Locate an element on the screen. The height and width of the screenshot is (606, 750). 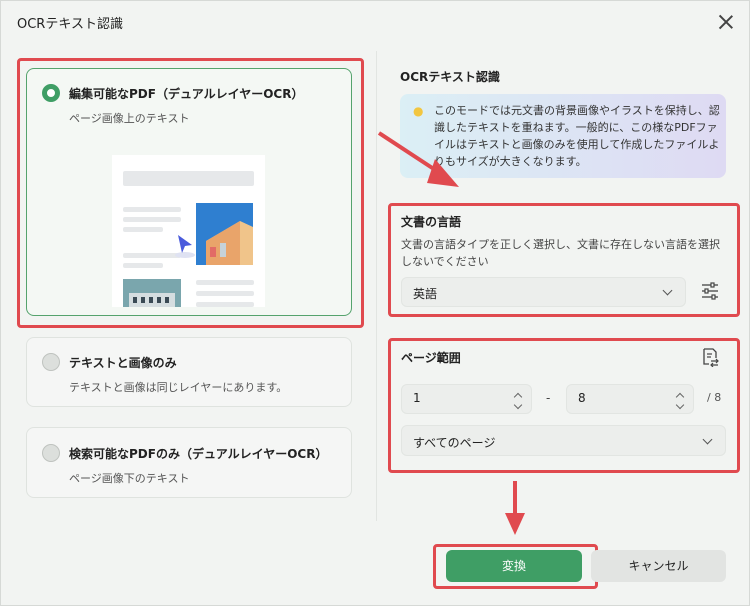
option-searchable-pdf: 検索可能なPDFのみ（デュアルレイヤーOCR） ページ画像下のテキスト is located at coordinates (189, 462).